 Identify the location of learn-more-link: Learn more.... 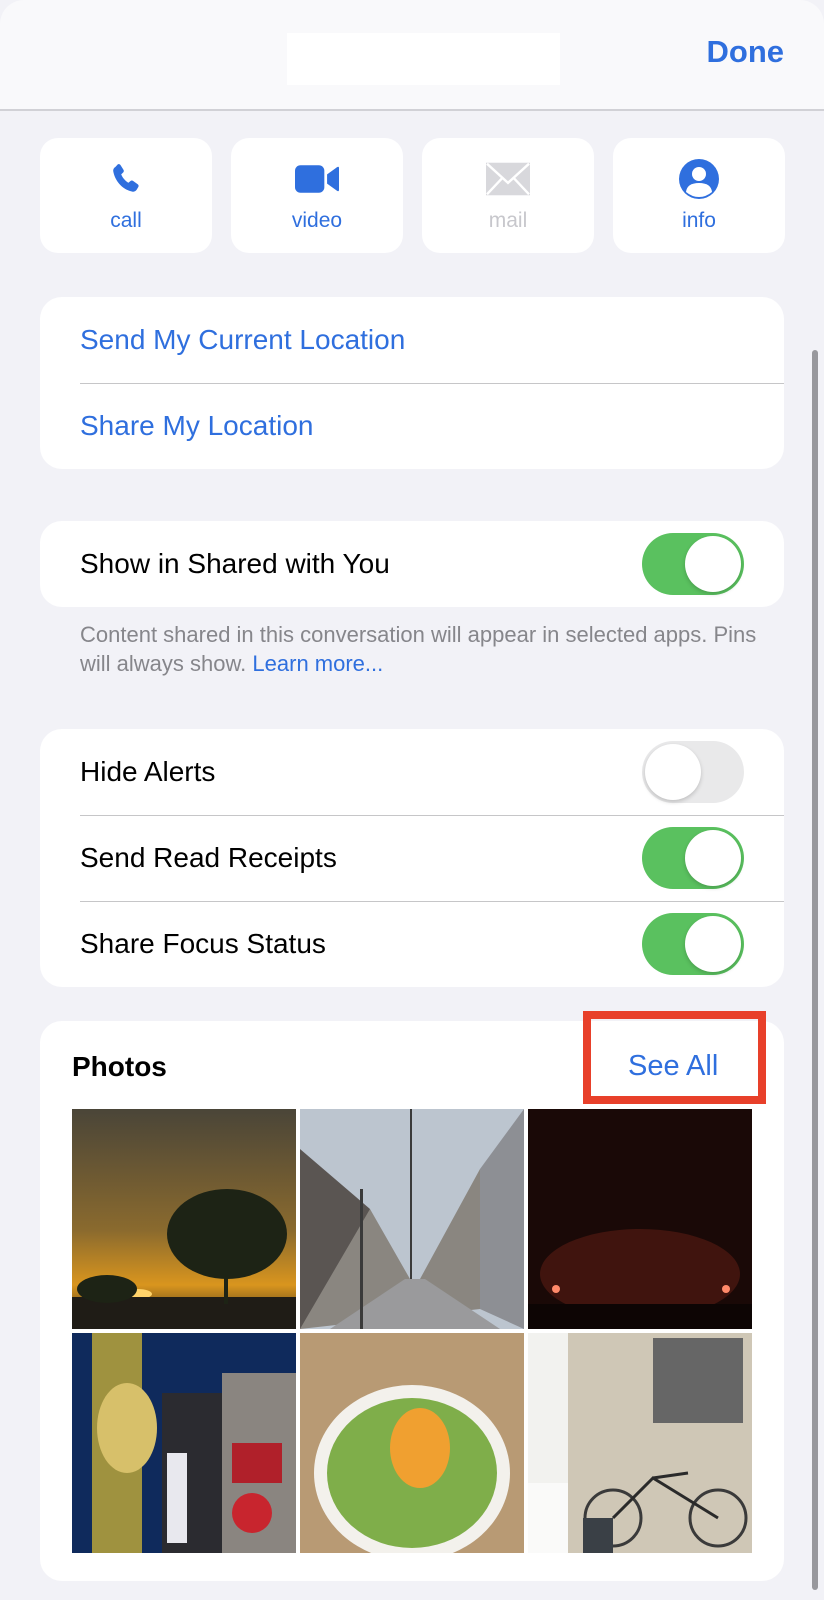
(317, 663).